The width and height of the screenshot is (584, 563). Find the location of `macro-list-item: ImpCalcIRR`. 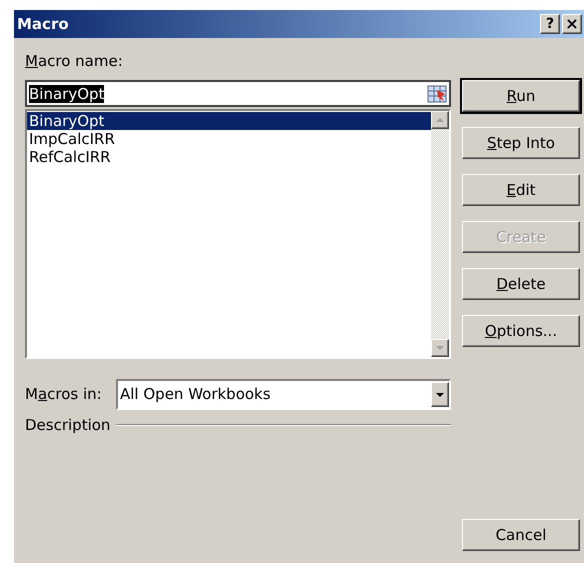

macro-list-item: ImpCalcIRR is located at coordinates (229, 139).